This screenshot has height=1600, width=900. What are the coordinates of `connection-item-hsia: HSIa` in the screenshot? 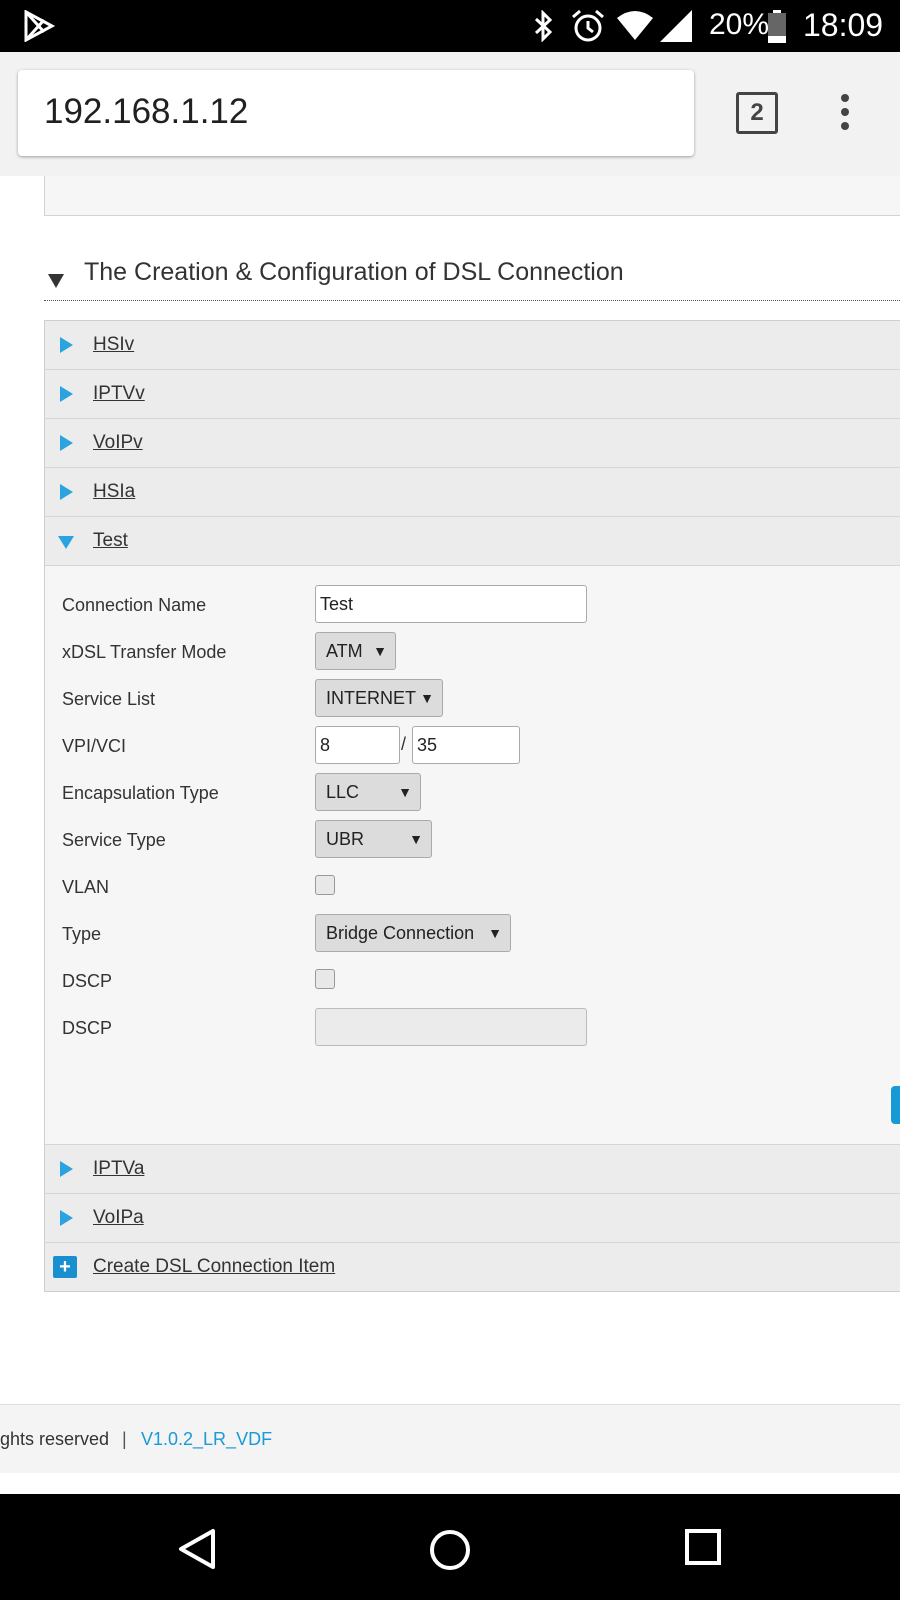 It's located at (472, 492).